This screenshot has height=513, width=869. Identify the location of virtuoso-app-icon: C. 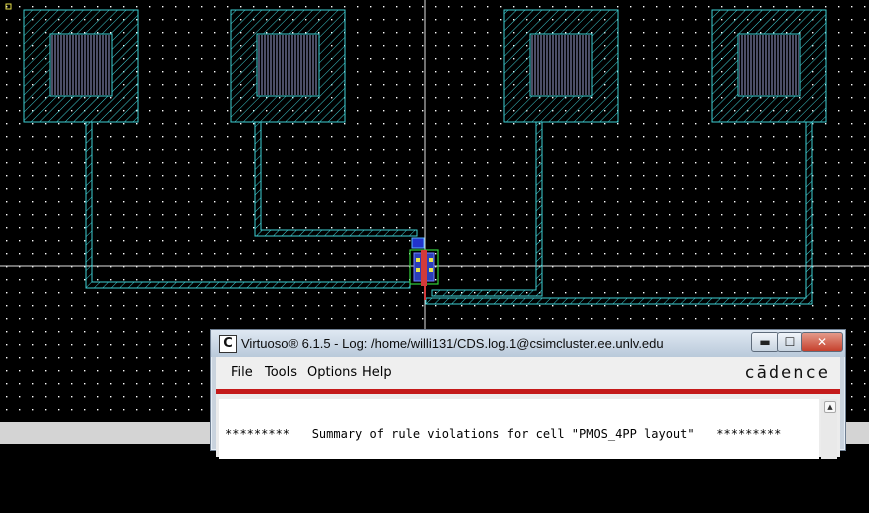
(228, 344).